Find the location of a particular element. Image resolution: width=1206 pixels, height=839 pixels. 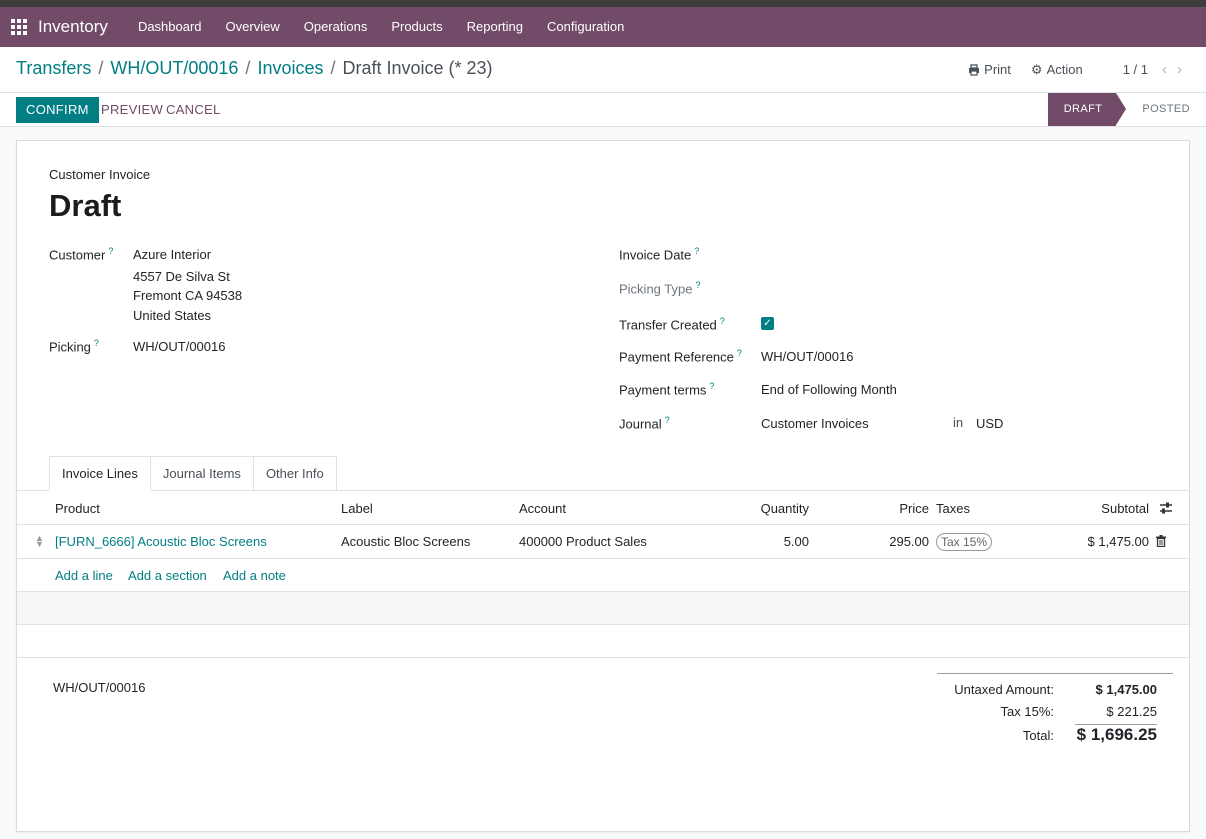

add-line-row: Add a line Add a section Add a note is located at coordinates (603, 575).